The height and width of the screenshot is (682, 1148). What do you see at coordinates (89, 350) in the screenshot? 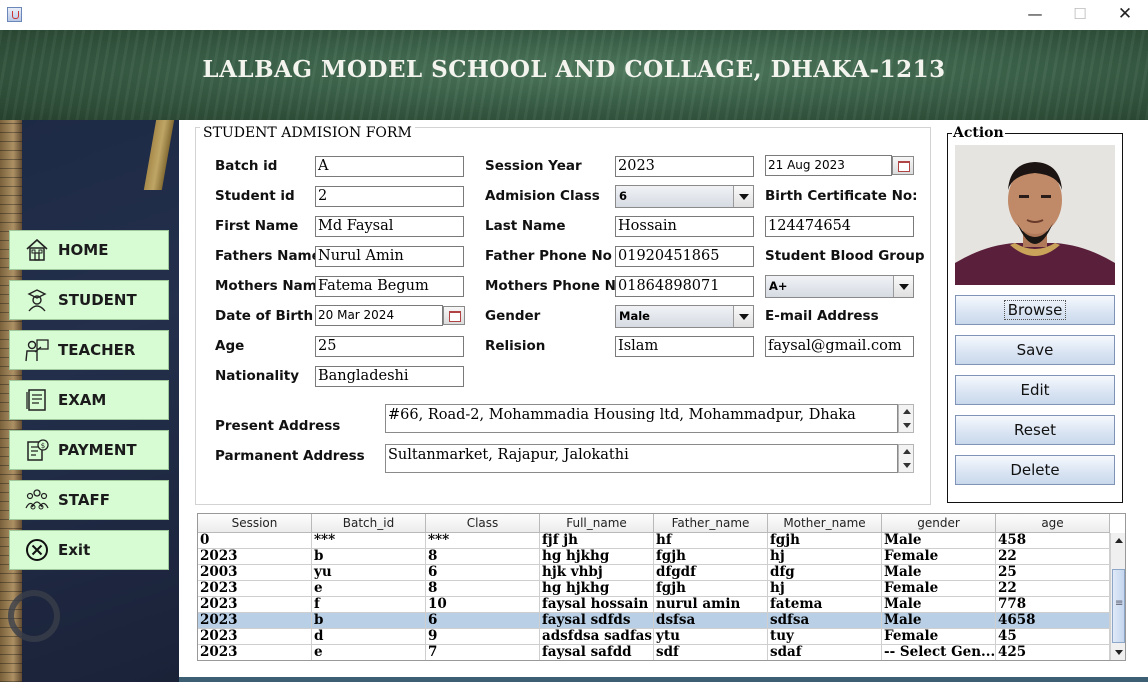
I see `sidebar-item-teacher: TEACHER` at bounding box center [89, 350].